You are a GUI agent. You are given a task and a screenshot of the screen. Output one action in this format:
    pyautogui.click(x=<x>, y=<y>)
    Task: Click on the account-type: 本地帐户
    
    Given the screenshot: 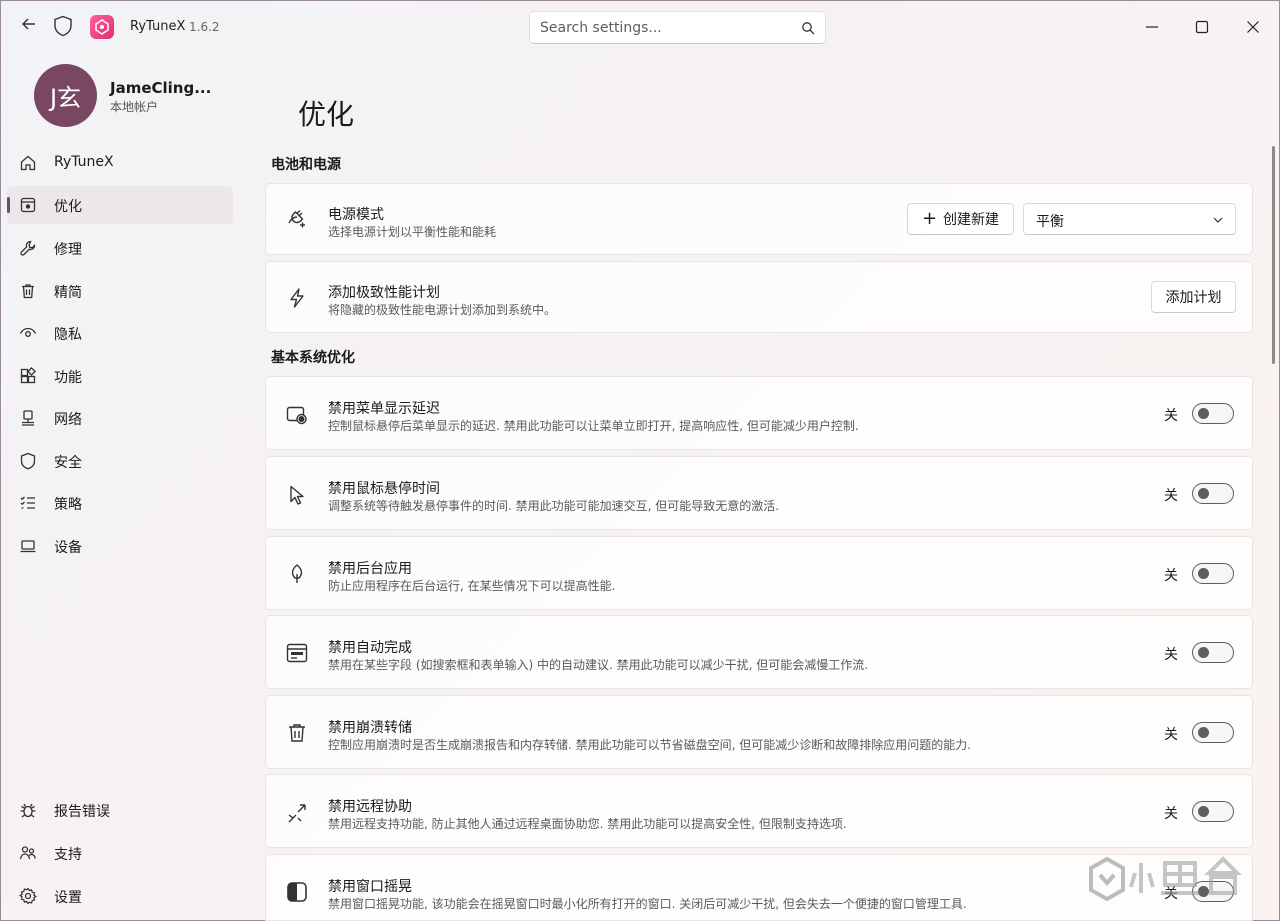 What is the action you would take?
    pyautogui.click(x=134, y=107)
    